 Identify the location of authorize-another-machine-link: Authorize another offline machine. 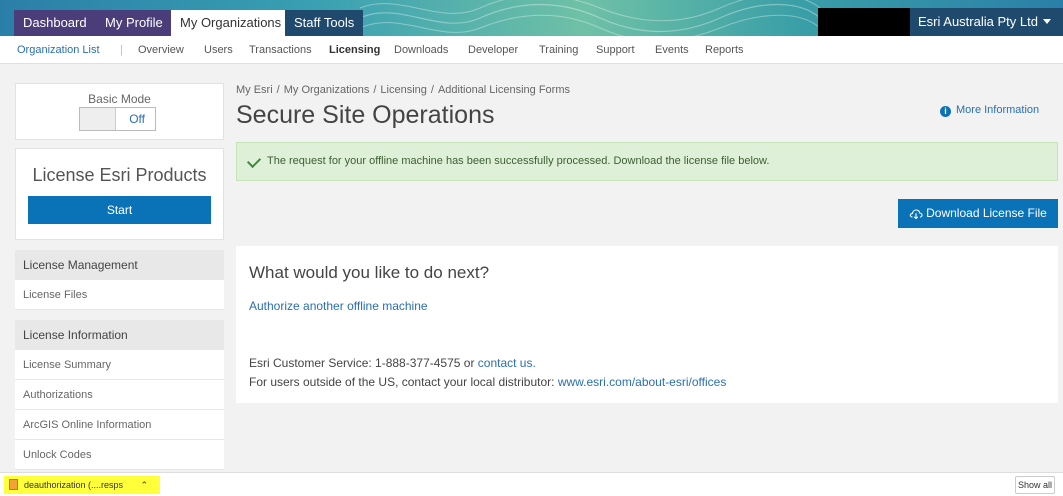
(338, 306).